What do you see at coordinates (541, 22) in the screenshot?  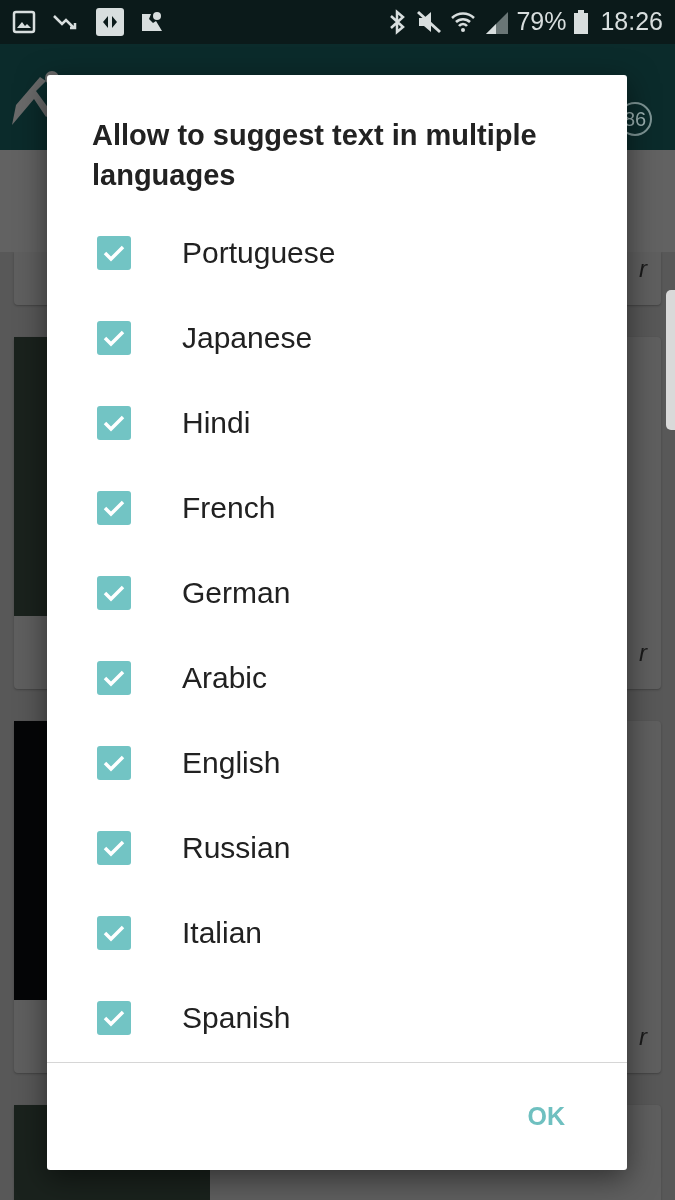 I see `battery-percent: 79%` at bounding box center [541, 22].